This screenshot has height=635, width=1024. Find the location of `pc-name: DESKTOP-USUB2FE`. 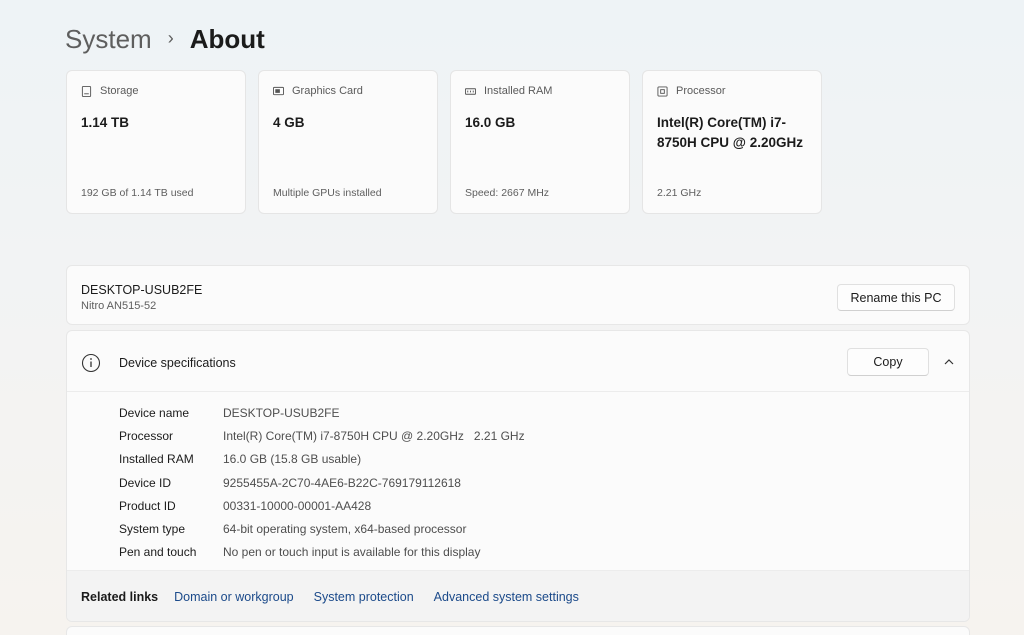

pc-name: DESKTOP-USUB2FE is located at coordinates (142, 290).